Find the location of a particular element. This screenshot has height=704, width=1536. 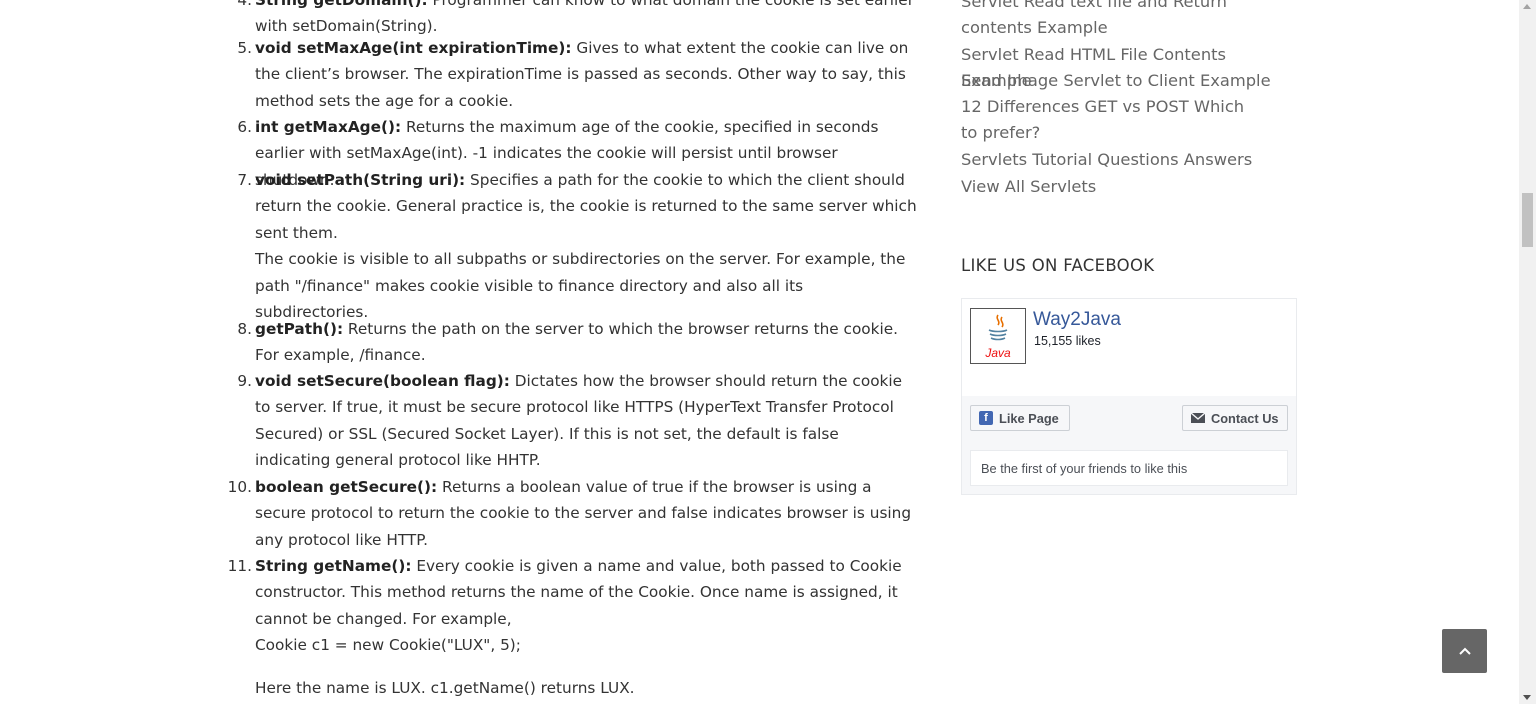

method-signature: void setPath(String uri): is located at coordinates (360, 180).